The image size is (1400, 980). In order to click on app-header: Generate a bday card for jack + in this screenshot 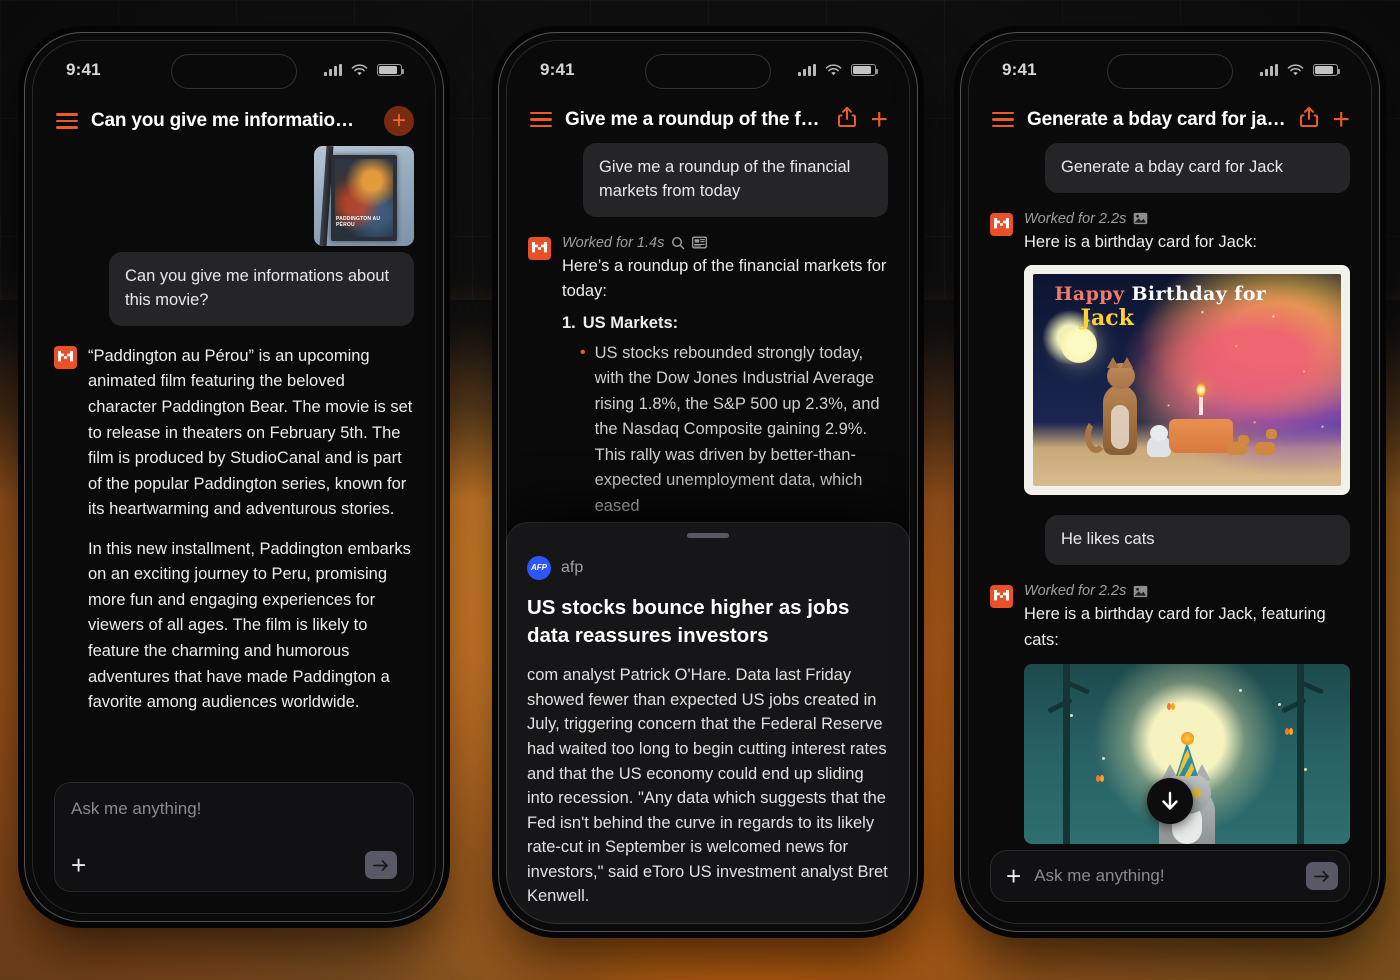, I will do `click(1170, 121)`.